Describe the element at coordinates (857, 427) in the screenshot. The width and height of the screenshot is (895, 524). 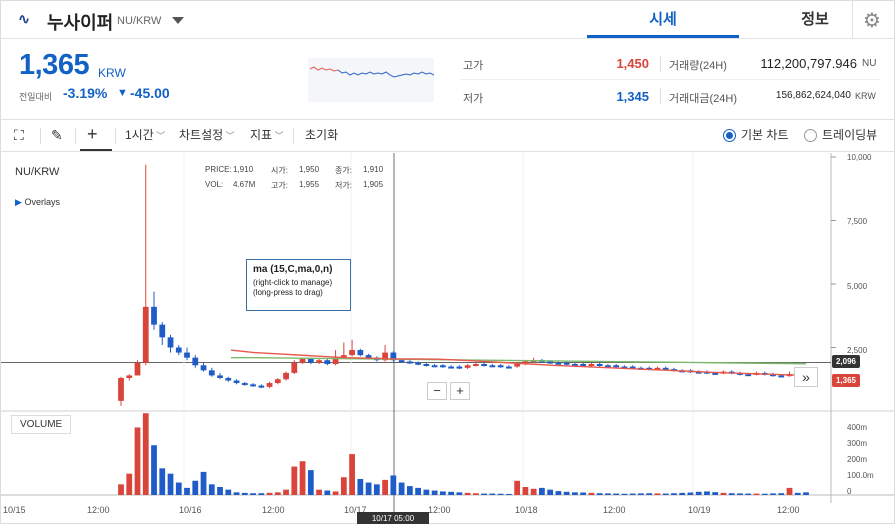
I see `vol-tick: 400m` at that location.